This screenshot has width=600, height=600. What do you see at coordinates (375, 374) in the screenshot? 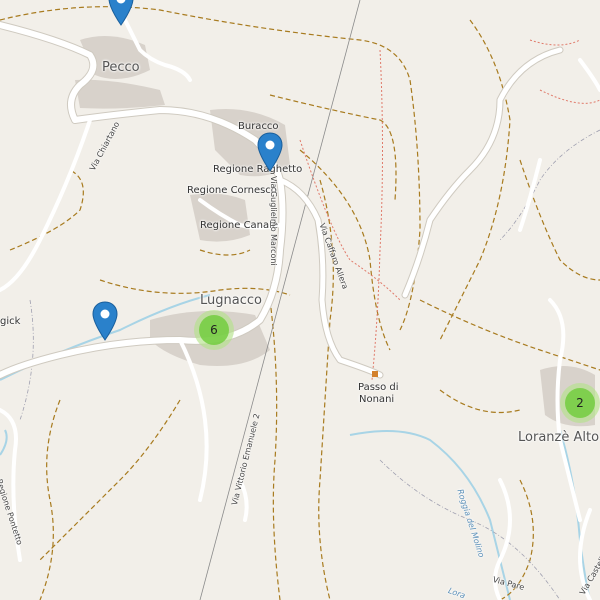
I see `mountain-pass-icon` at bounding box center [375, 374].